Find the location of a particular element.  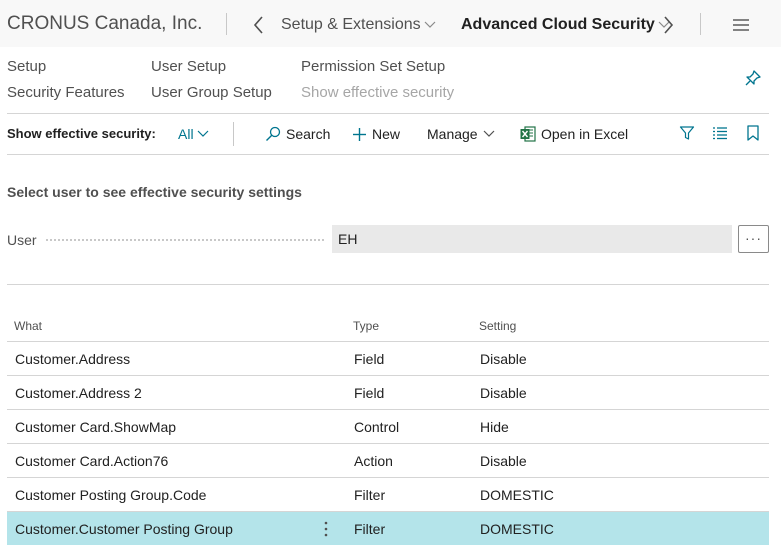

filter-label: Show effective security: is located at coordinates (81, 133).